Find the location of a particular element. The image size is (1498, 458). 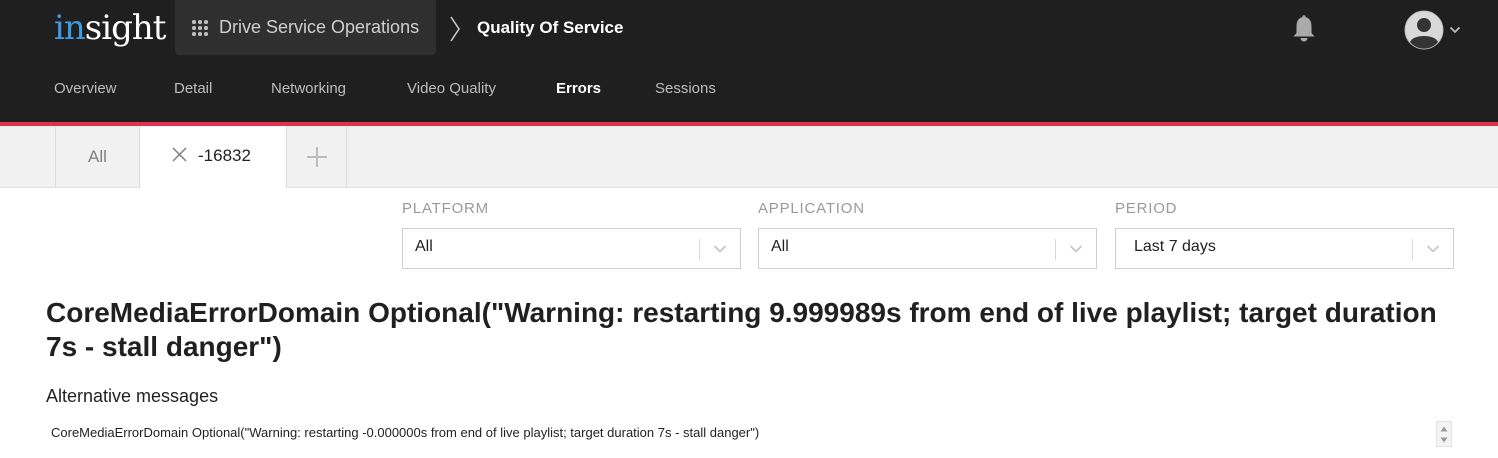

bell-icon is located at coordinates (1304, 29).